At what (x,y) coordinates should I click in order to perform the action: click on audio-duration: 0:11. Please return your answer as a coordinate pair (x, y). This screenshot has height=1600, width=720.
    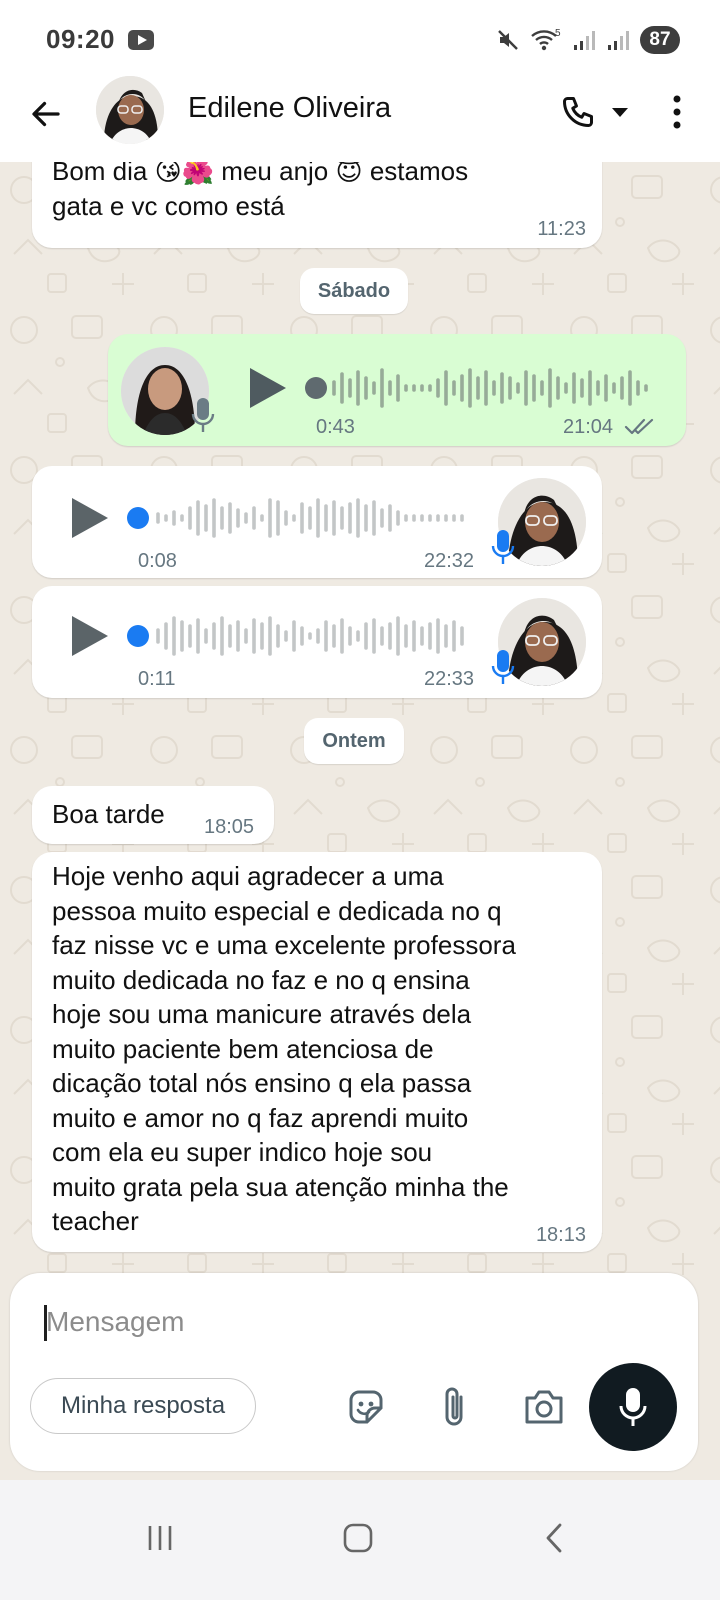
    Looking at the image, I should click on (157, 679).